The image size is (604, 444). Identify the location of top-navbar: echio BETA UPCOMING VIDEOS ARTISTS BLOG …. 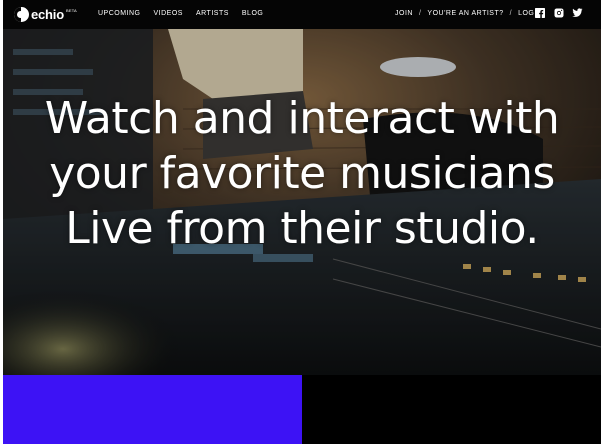
(302, 14).